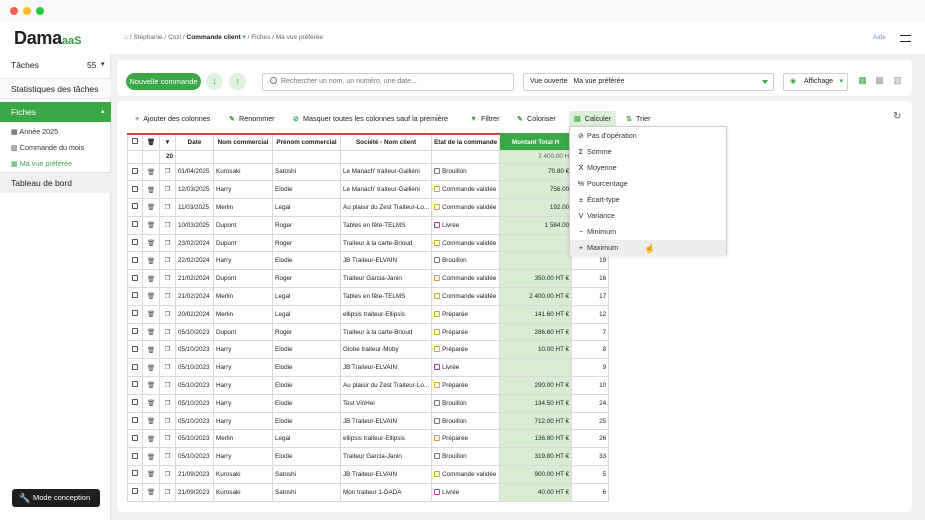  What do you see at coordinates (56, 498) in the screenshot?
I see `mode-conception-button: 🔧 Mode conception` at bounding box center [56, 498].